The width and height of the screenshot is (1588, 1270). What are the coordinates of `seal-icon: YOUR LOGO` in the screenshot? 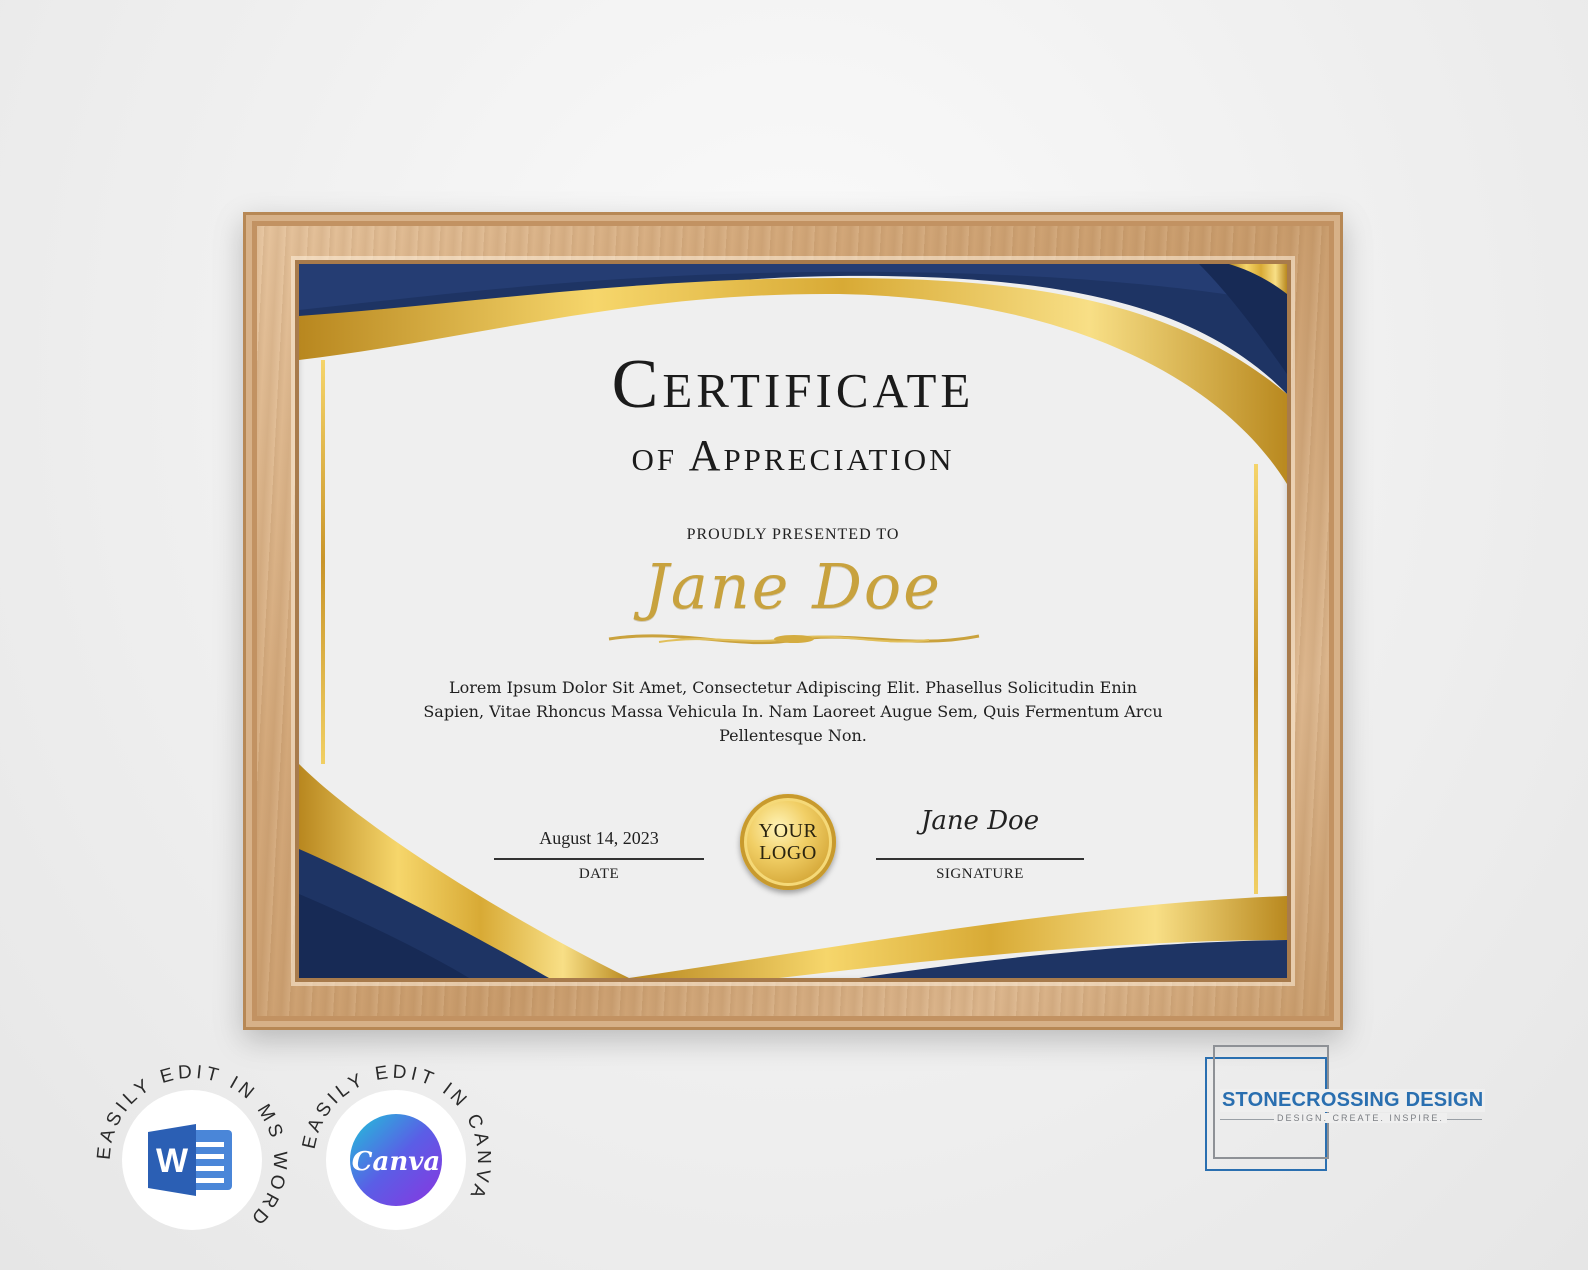 It's located at (788, 842).